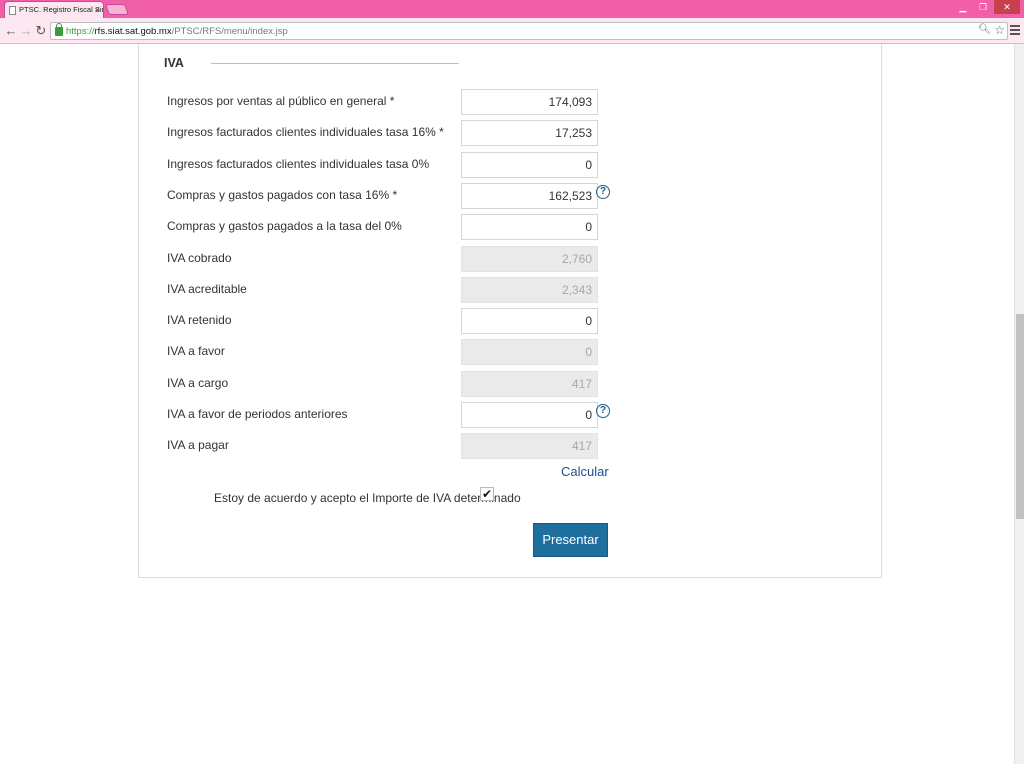 Image resolution: width=1024 pixels, height=768 pixels. Describe the element at coordinates (199, 320) in the screenshot. I see `field-label: IVA retenido` at that location.